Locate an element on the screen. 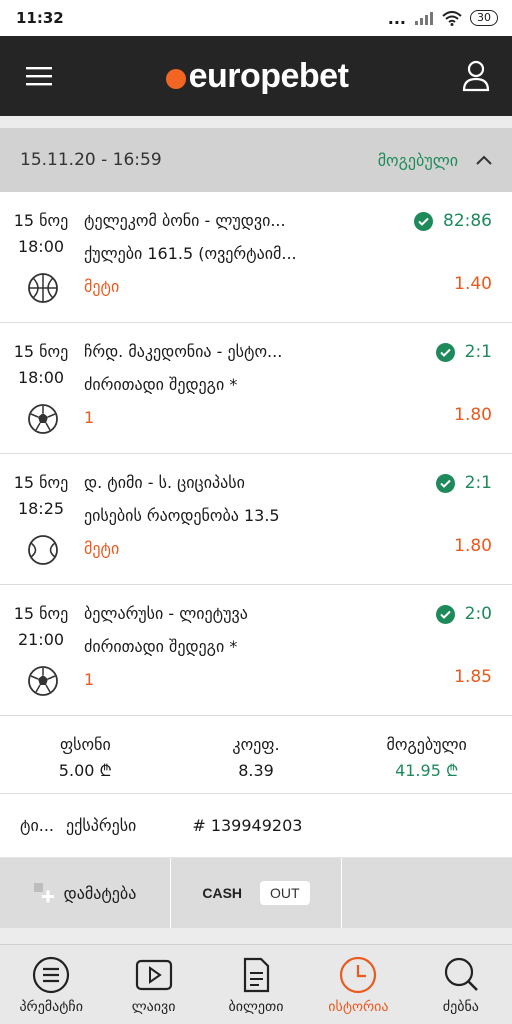  cash-out-button: CASH OUT is located at coordinates (256, 893).